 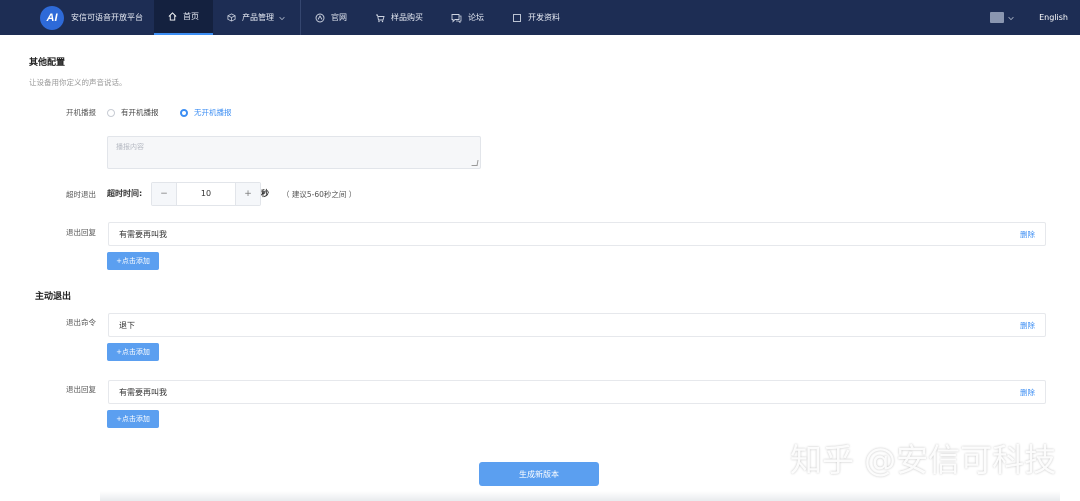 I want to click on flag-icon, so click(x=997, y=17).